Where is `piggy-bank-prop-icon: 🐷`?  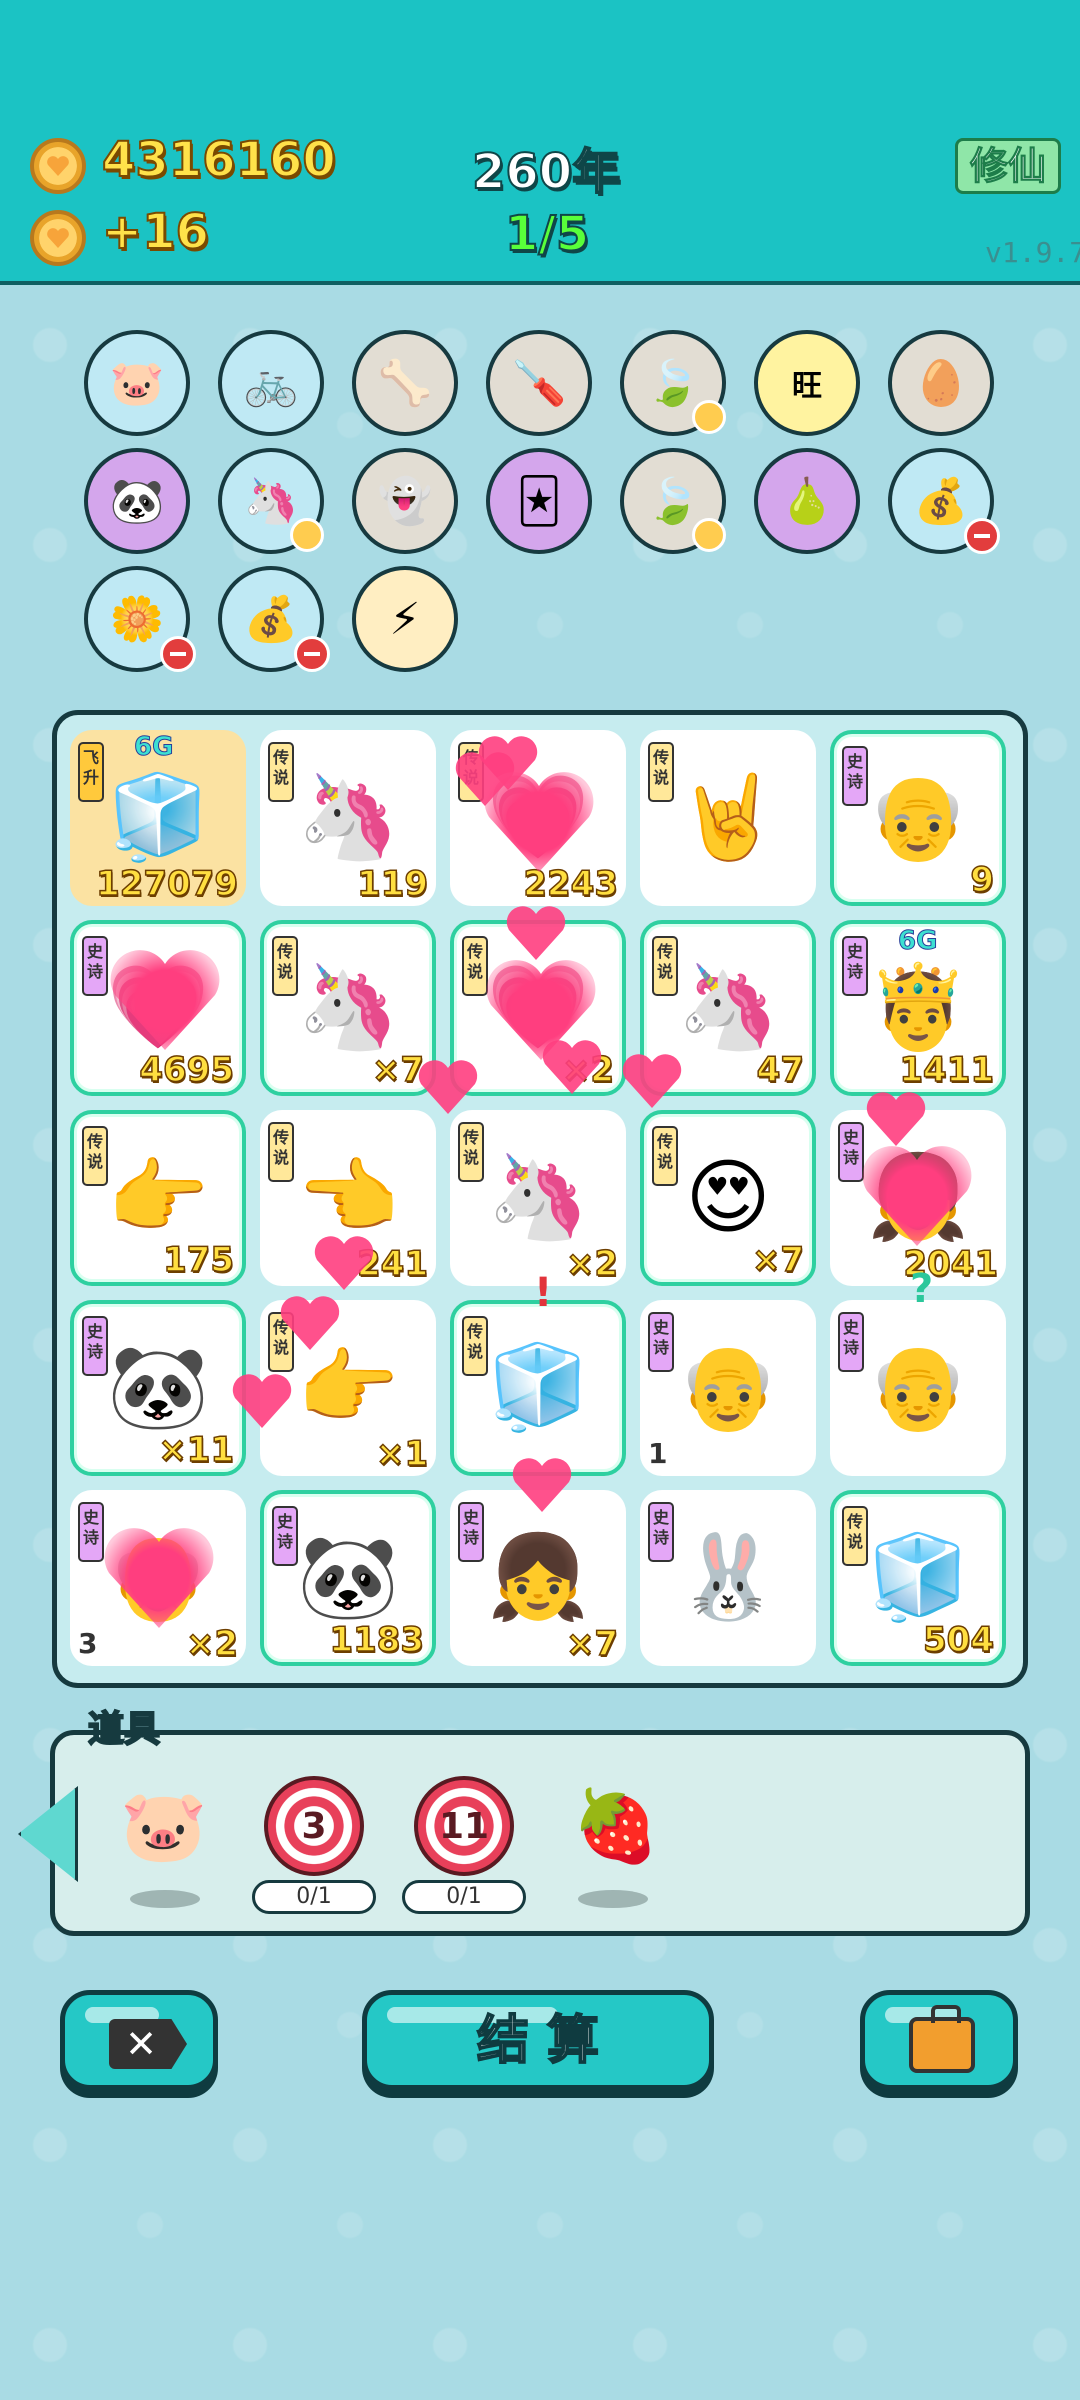
piggy-bank-prop-icon: 🐷 is located at coordinates (164, 1826).